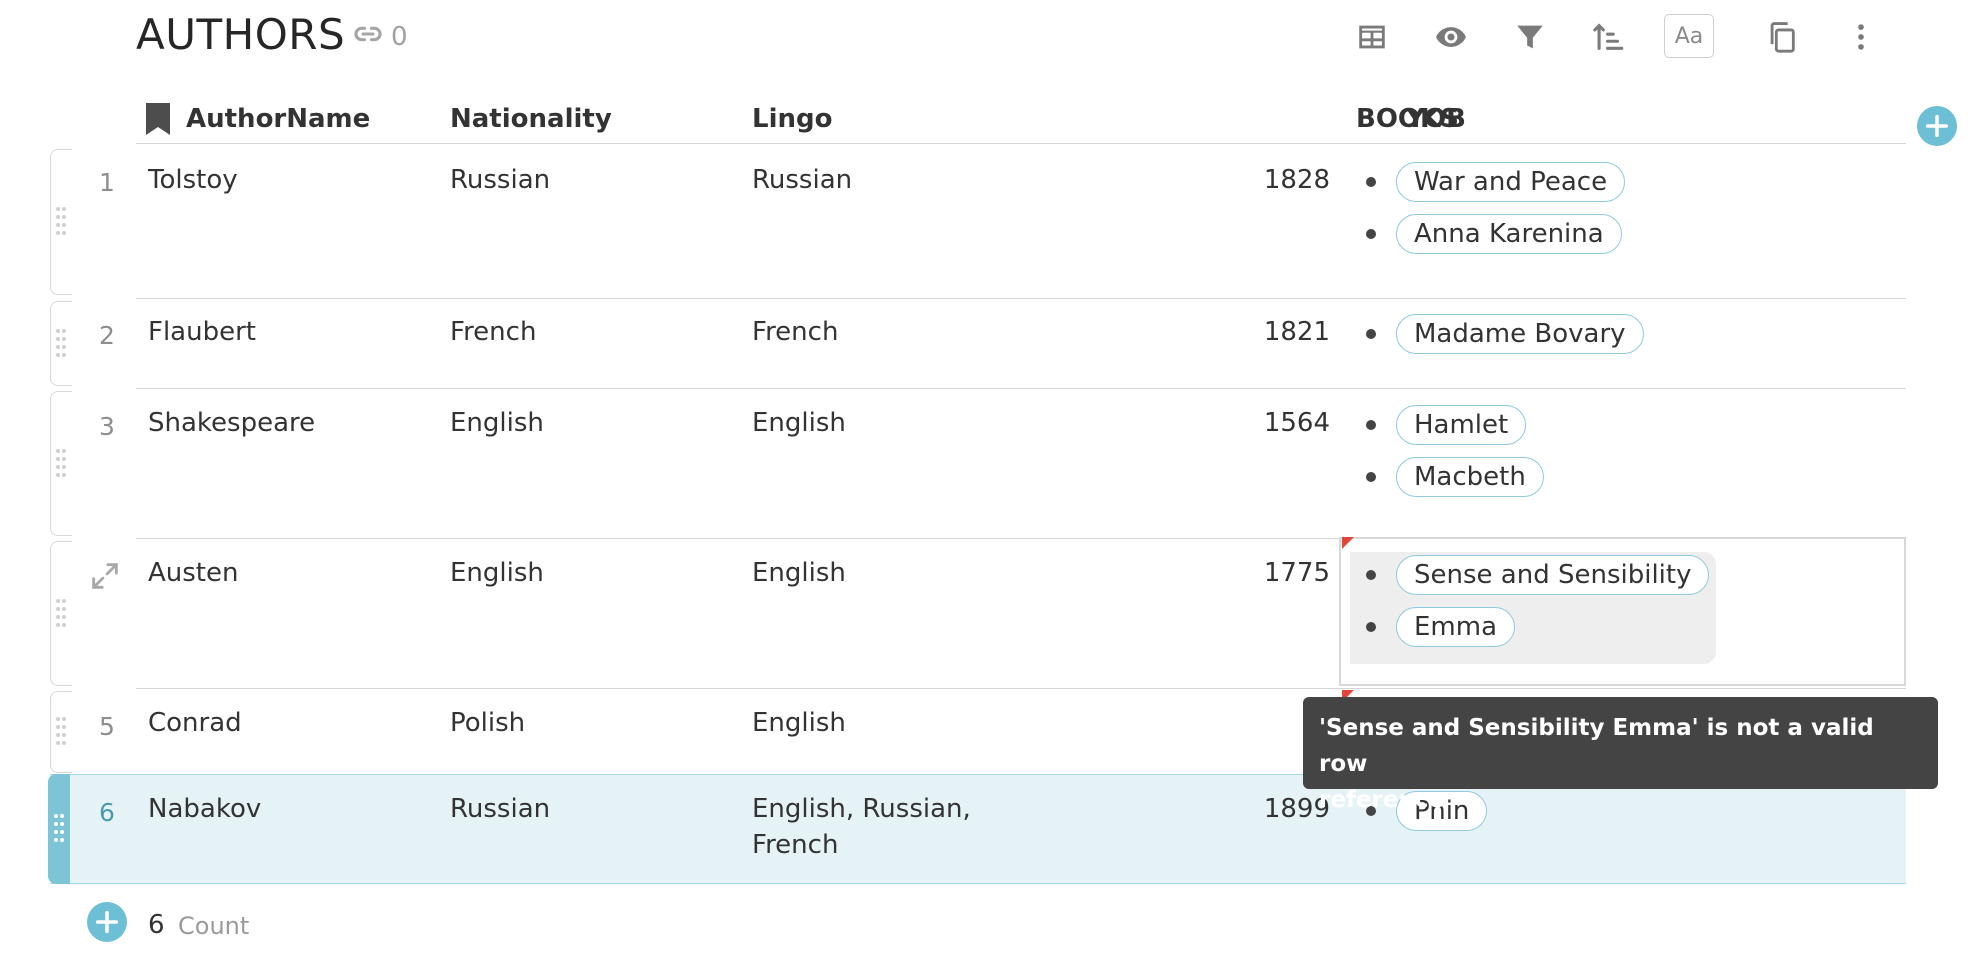  I want to click on cell-author-name: Shakespeare, so click(231, 423).